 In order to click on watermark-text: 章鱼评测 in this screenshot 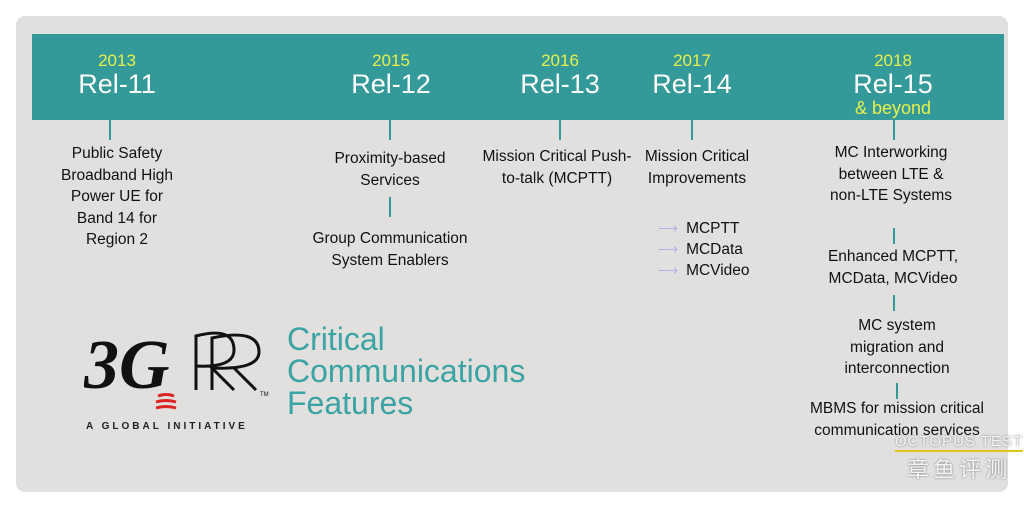, I will do `click(959, 469)`.